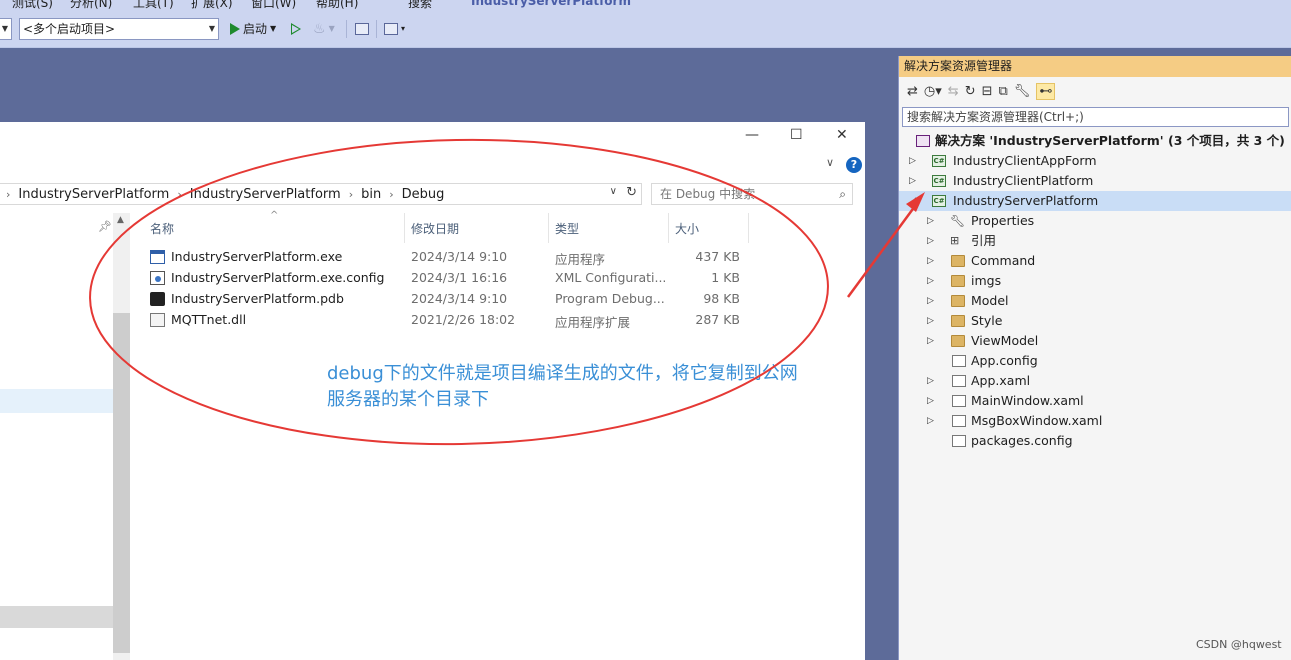  What do you see at coordinates (56, 436) in the screenshot?
I see `navigation-pane: 📌︎` at bounding box center [56, 436].